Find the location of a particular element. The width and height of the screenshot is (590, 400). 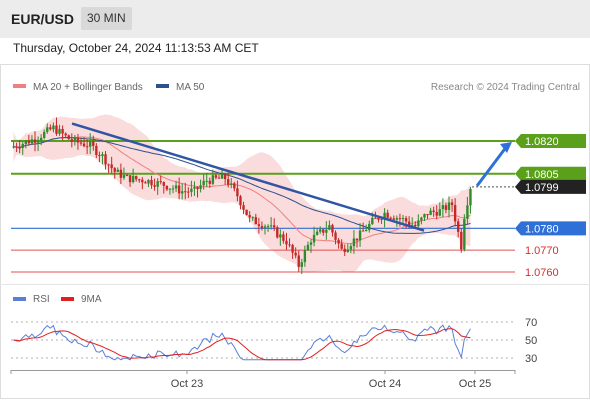

rsi-tick-label: 70 is located at coordinates (531, 323).